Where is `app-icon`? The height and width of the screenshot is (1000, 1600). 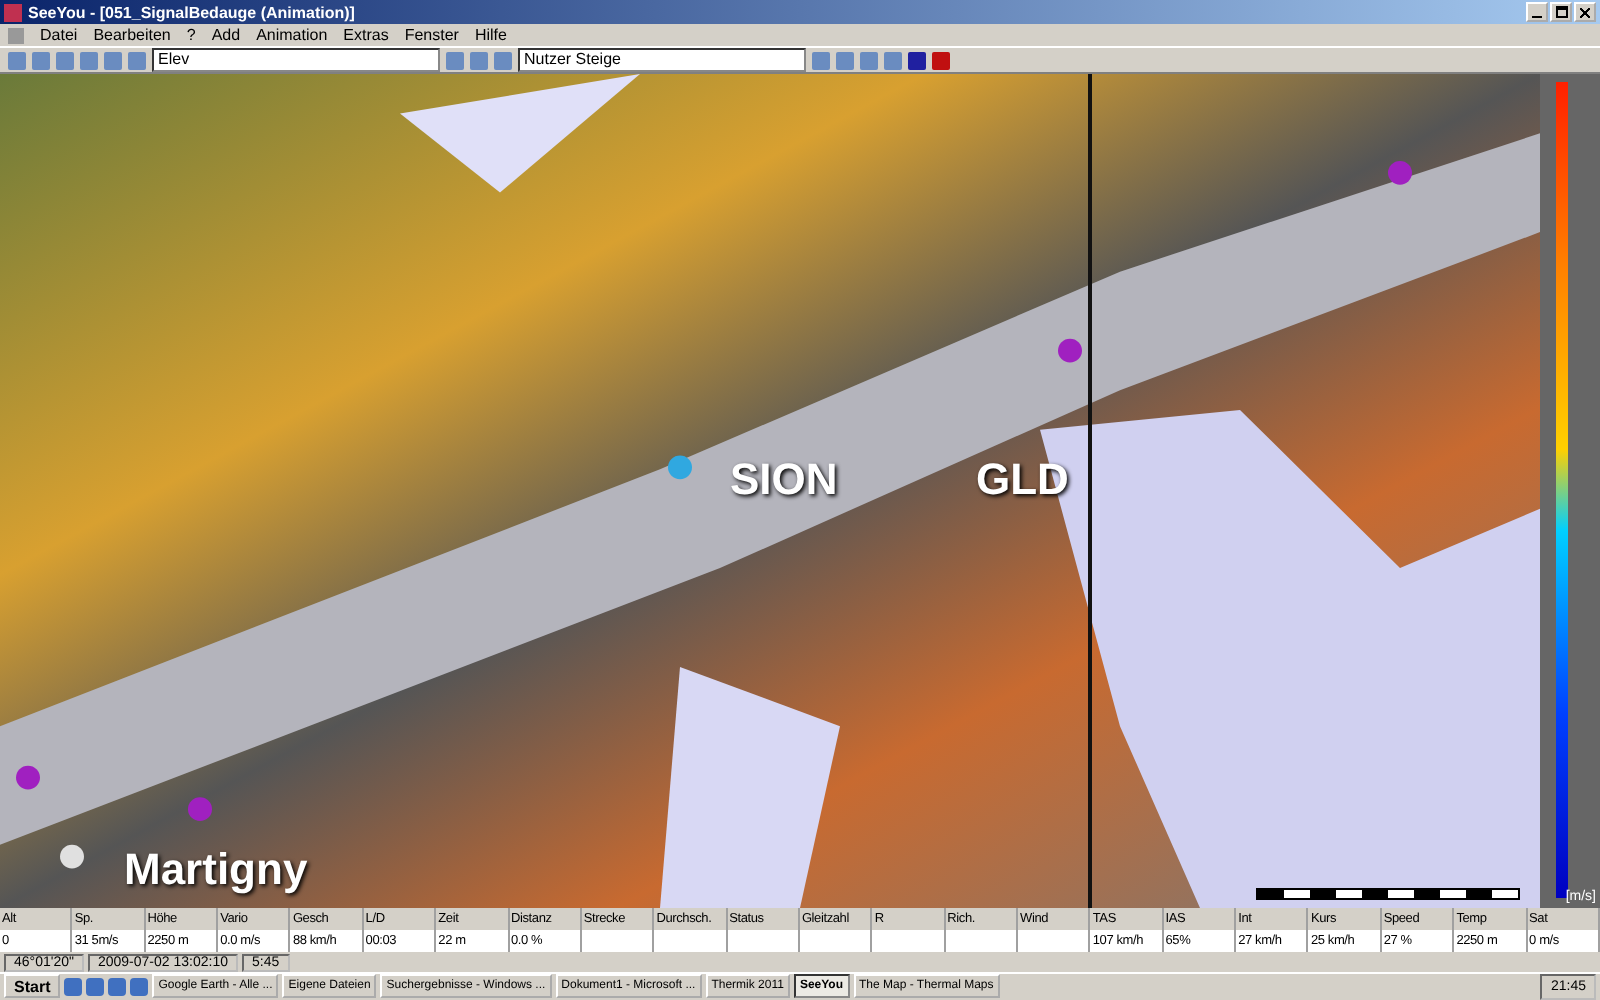
app-icon is located at coordinates (13, 12).